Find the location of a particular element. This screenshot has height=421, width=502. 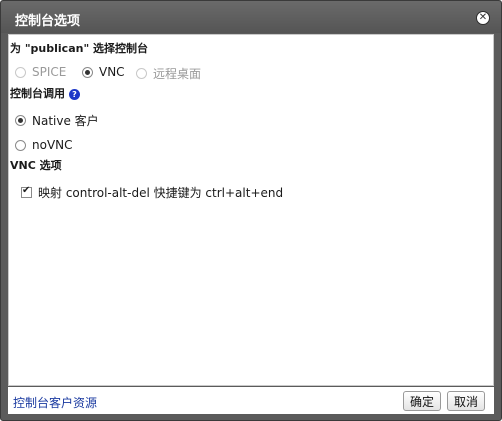

radio-spice: SPICE is located at coordinates (40, 72).